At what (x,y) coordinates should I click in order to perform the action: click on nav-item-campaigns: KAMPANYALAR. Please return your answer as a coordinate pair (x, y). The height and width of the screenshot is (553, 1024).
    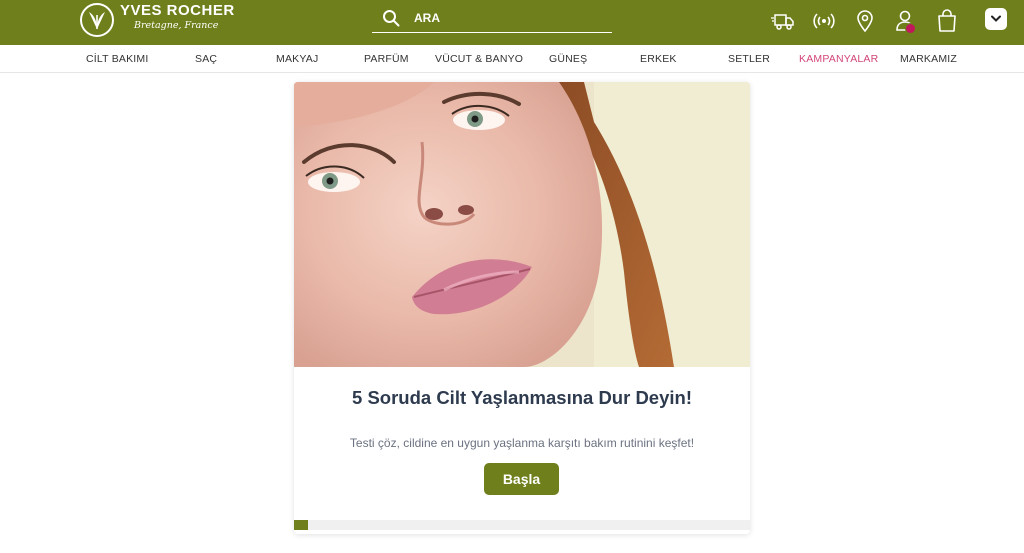
    Looking at the image, I should click on (838, 59).